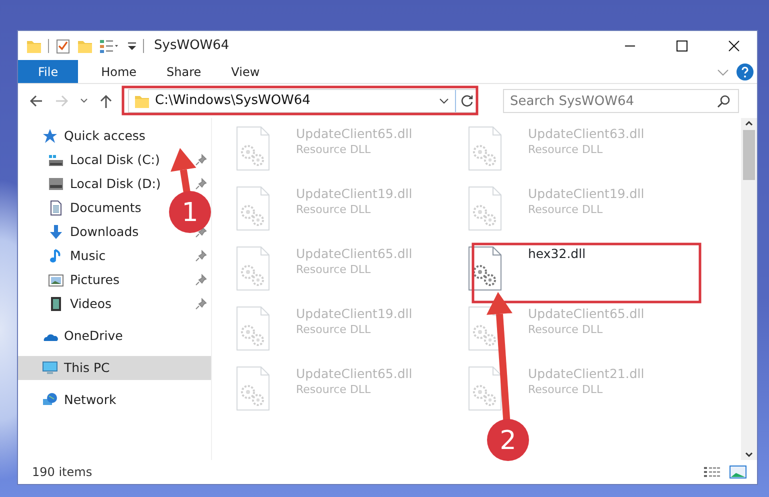 The height and width of the screenshot is (497, 769). What do you see at coordinates (190, 212) in the screenshot?
I see `step-marker: 1` at bounding box center [190, 212].